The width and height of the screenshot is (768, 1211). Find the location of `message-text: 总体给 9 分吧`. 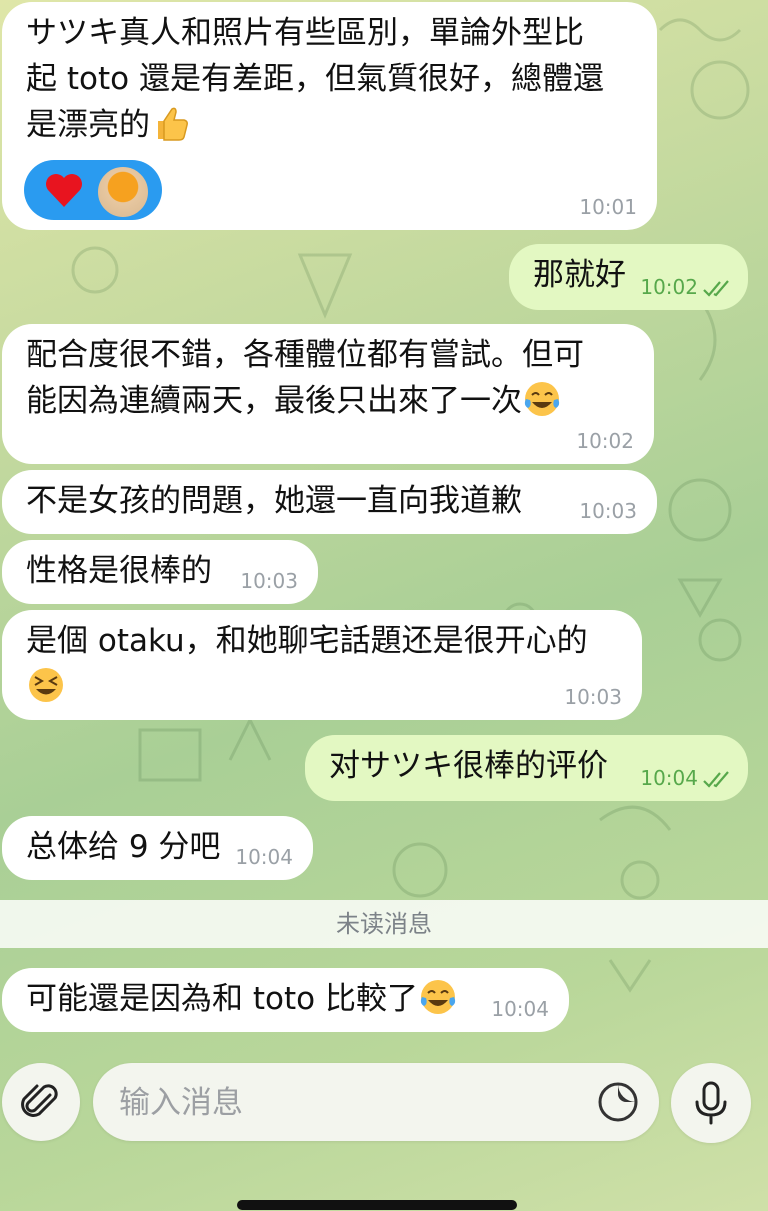

message-text: 总体给 9 分吧 is located at coordinates (123, 847).